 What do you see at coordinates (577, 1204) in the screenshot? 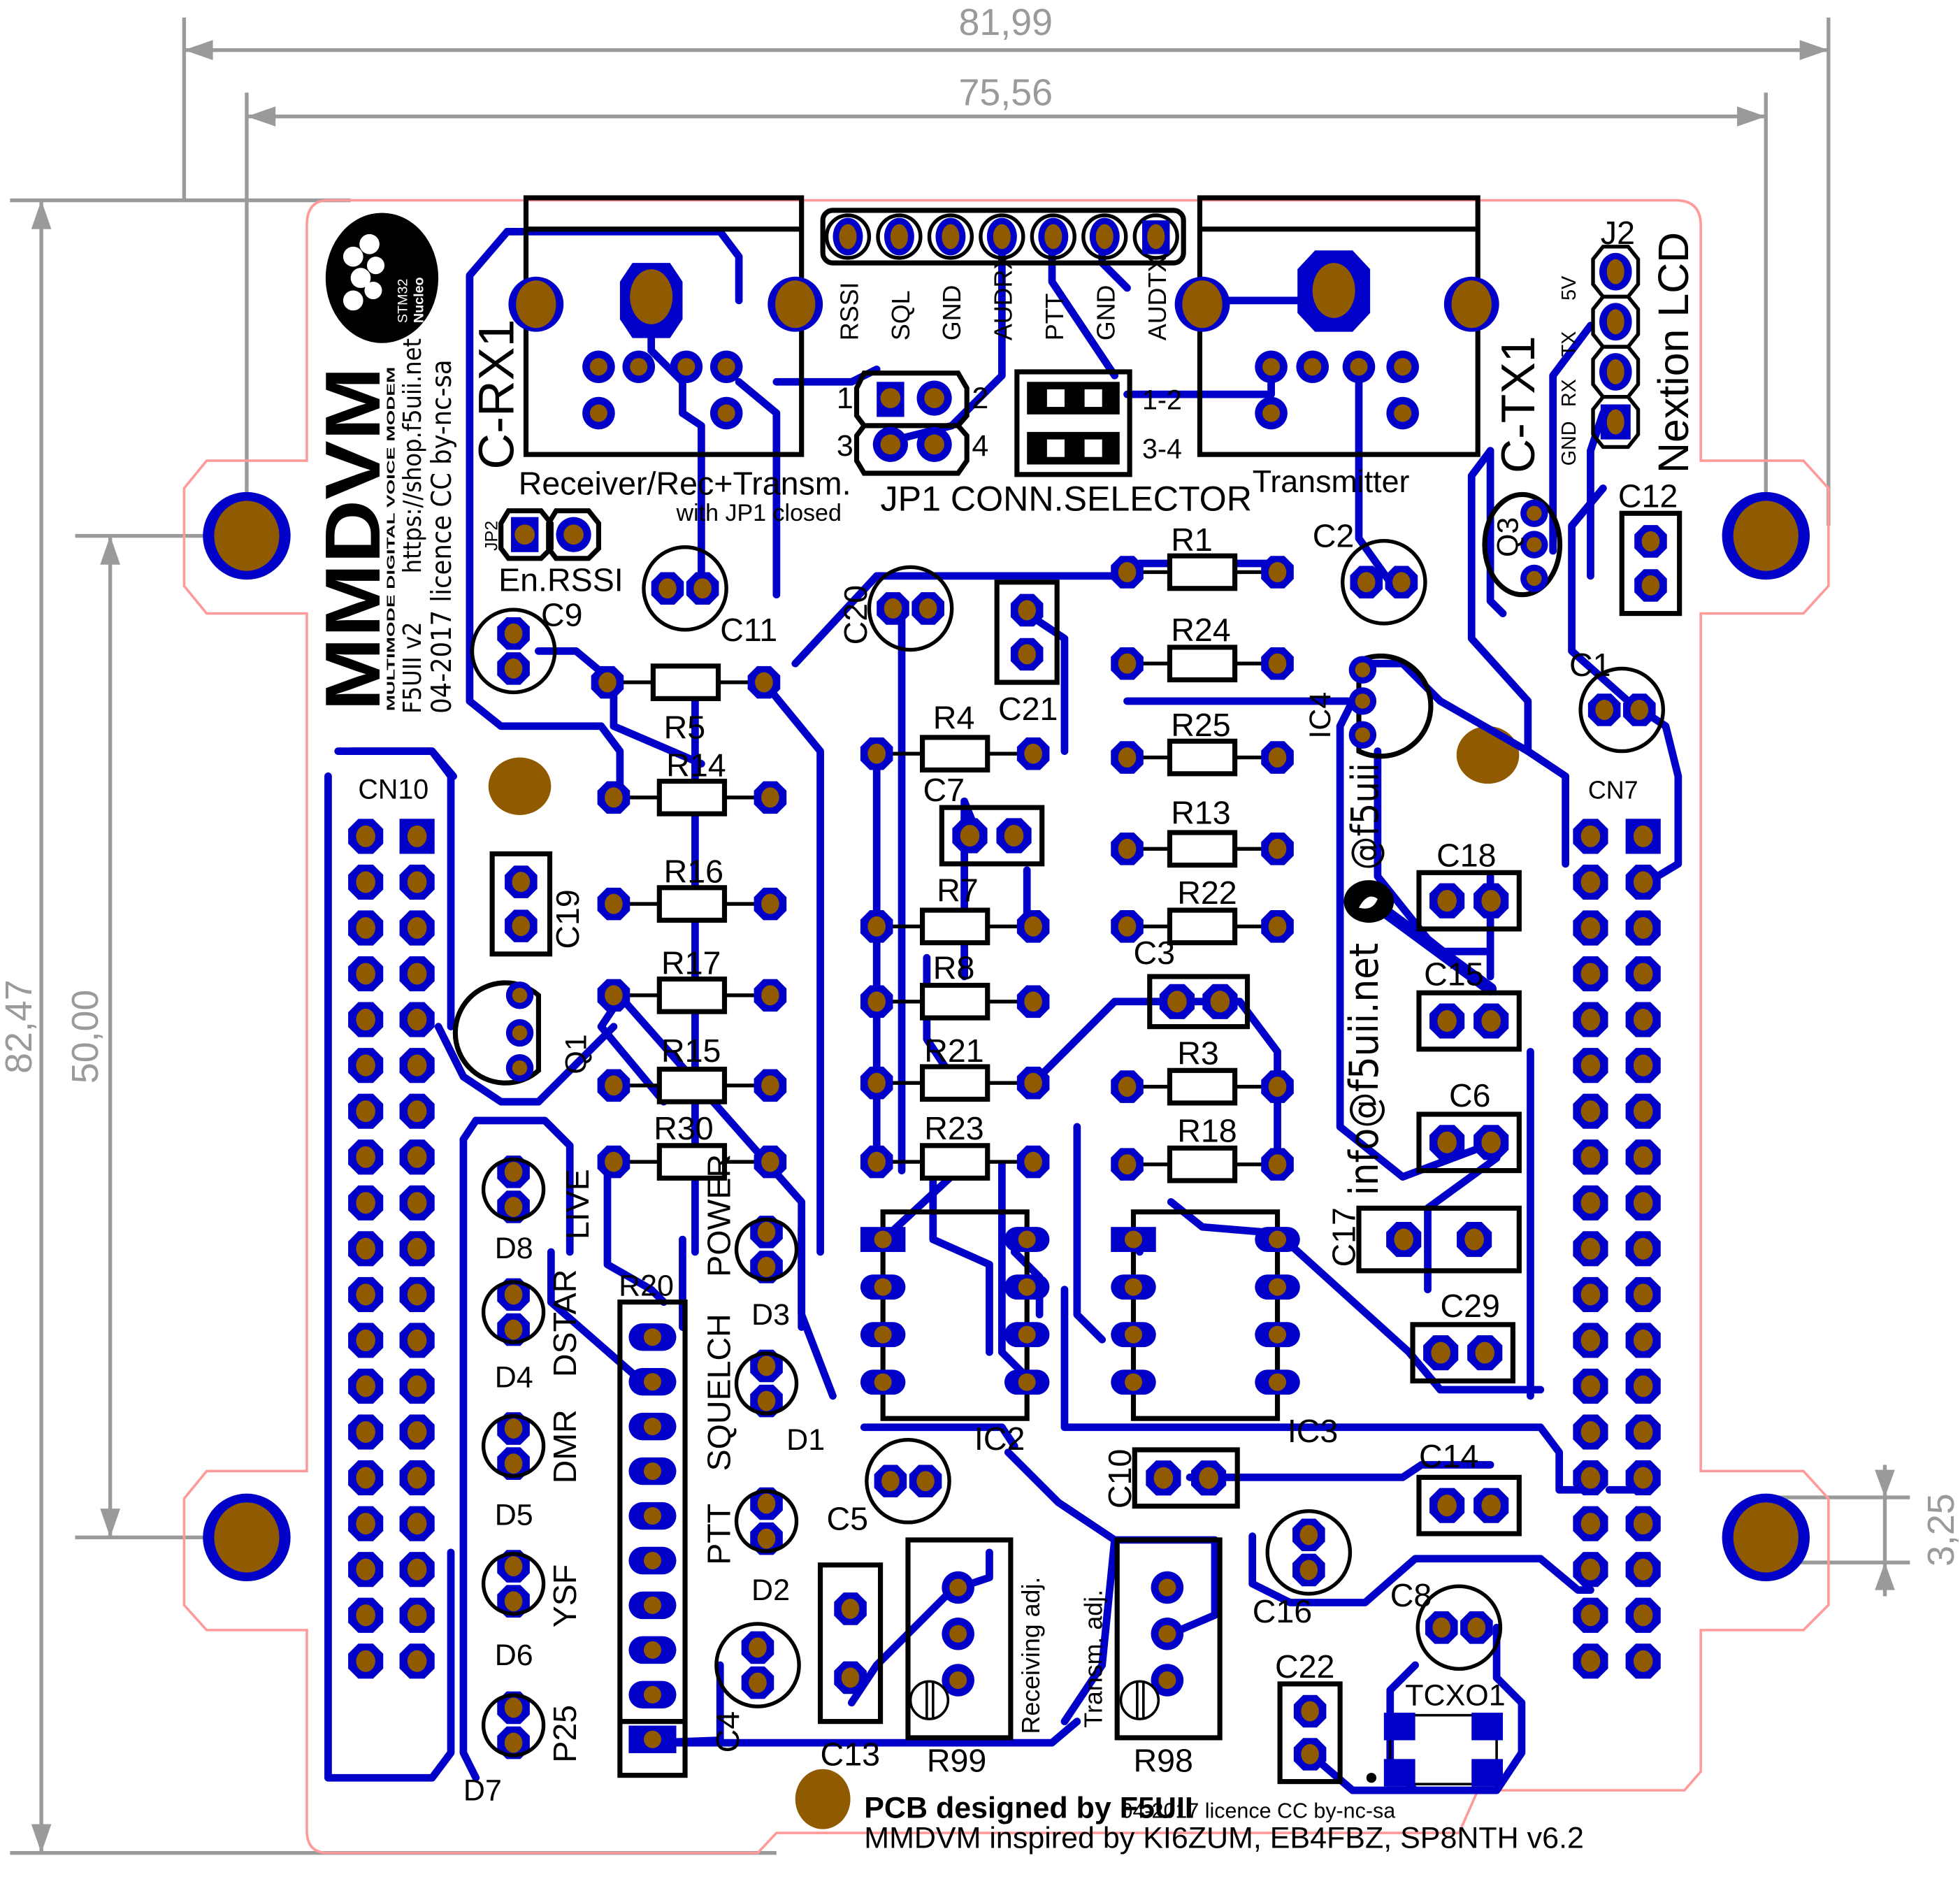
I see `led-function-label: LIVE` at bounding box center [577, 1204].